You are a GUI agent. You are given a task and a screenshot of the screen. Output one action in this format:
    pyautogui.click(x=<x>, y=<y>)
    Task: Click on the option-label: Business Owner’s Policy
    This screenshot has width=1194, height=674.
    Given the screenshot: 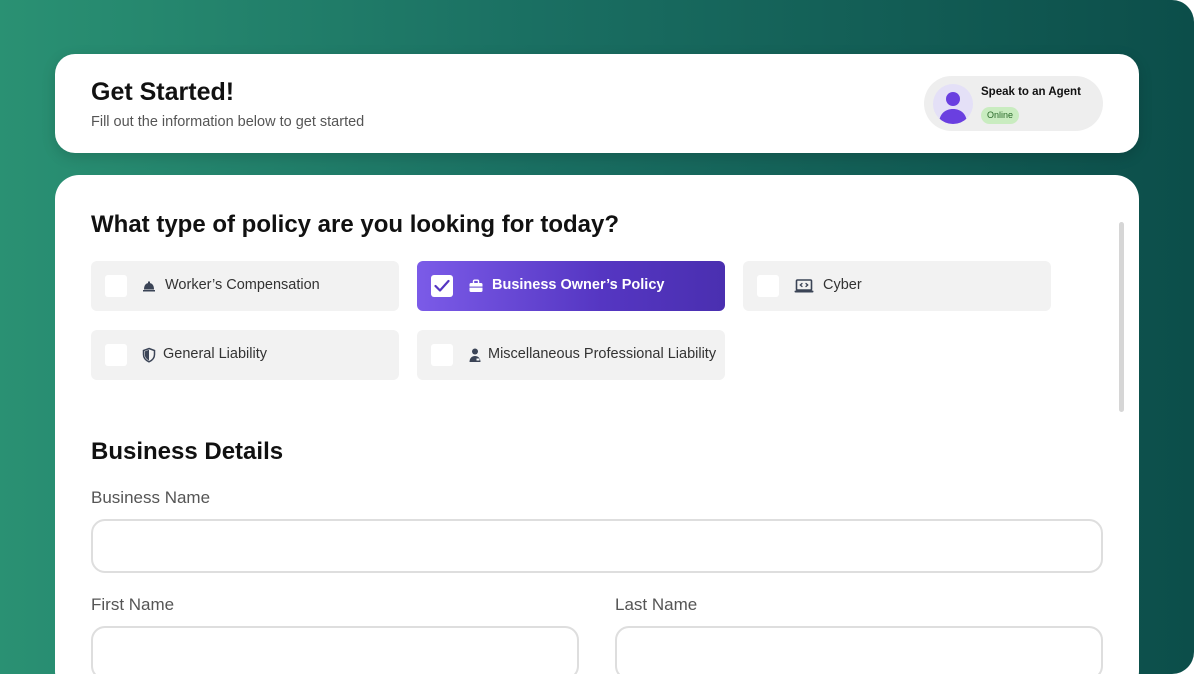 What is the action you would take?
    pyautogui.click(x=578, y=285)
    